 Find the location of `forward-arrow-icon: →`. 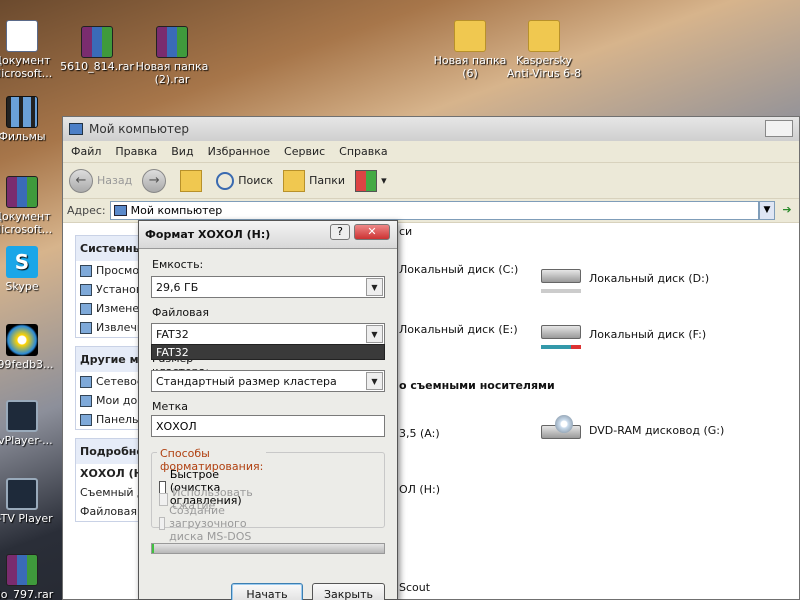

forward-arrow-icon: → is located at coordinates (154, 180).